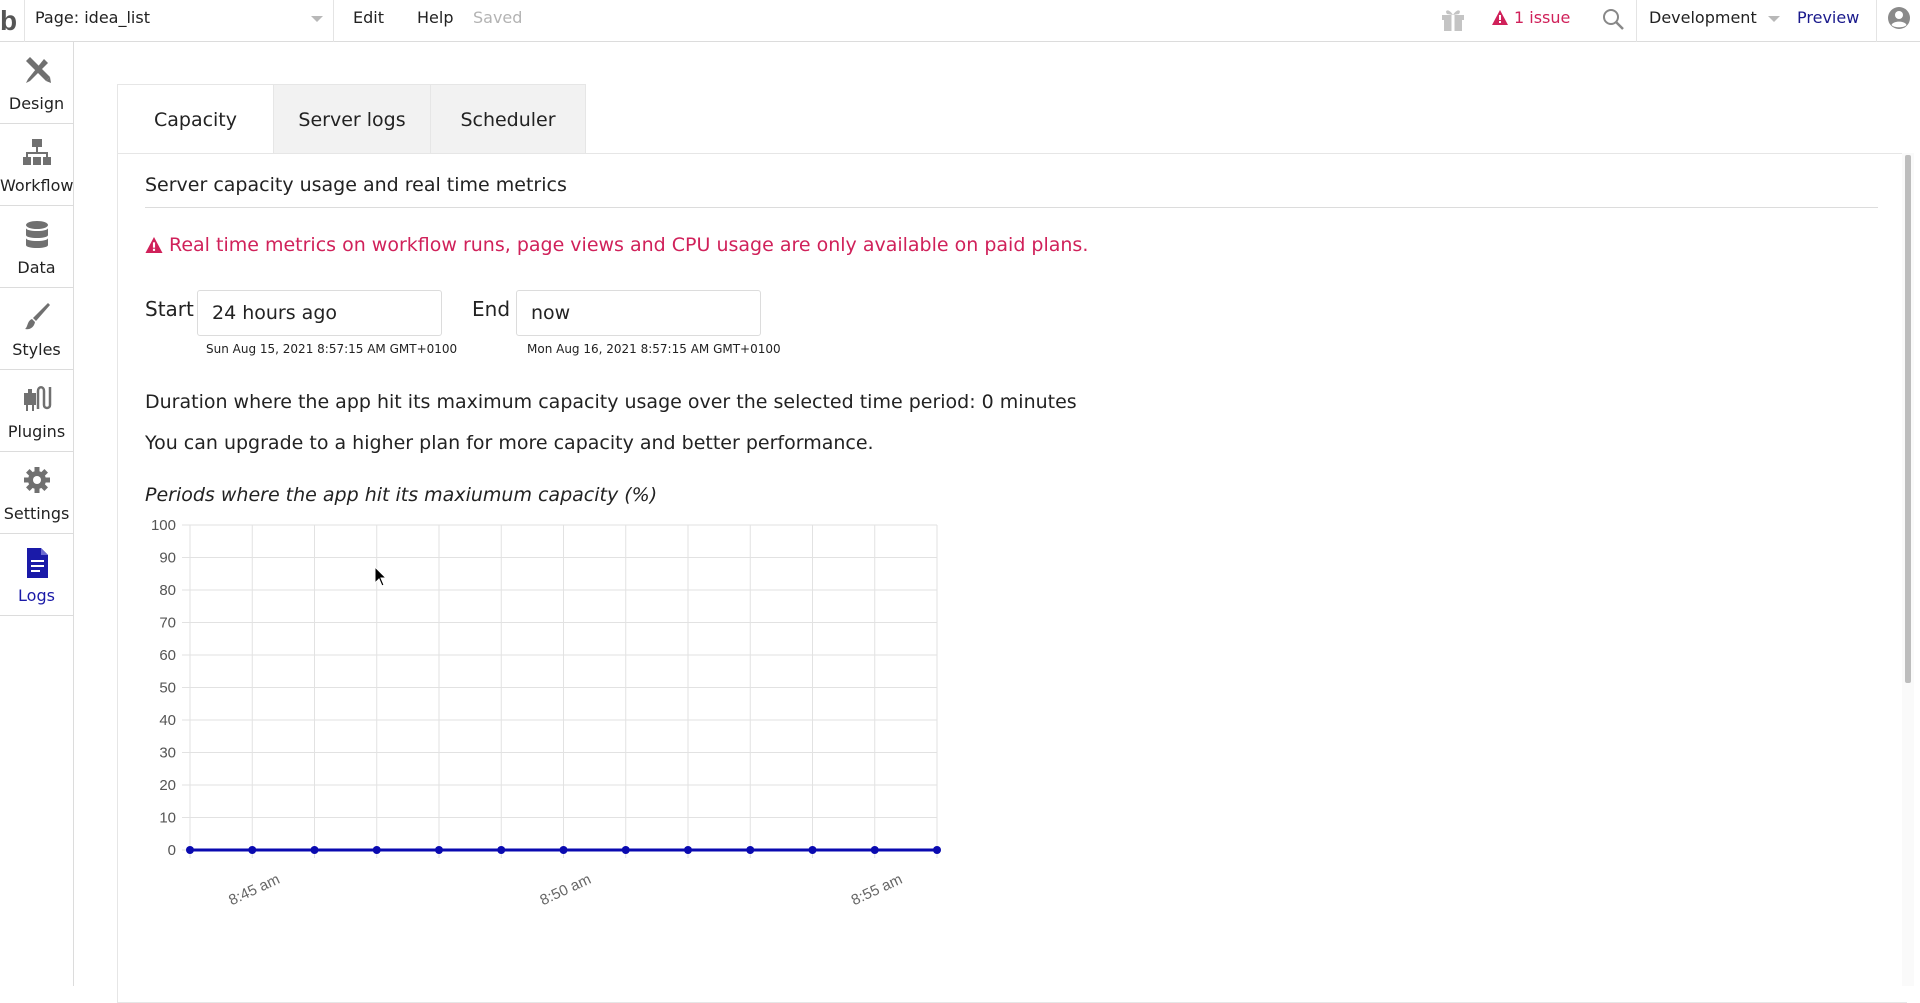 This screenshot has height=1003, width=1920. Describe the element at coordinates (1899, 18) in the screenshot. I see `user-avatar-icon` at that location.